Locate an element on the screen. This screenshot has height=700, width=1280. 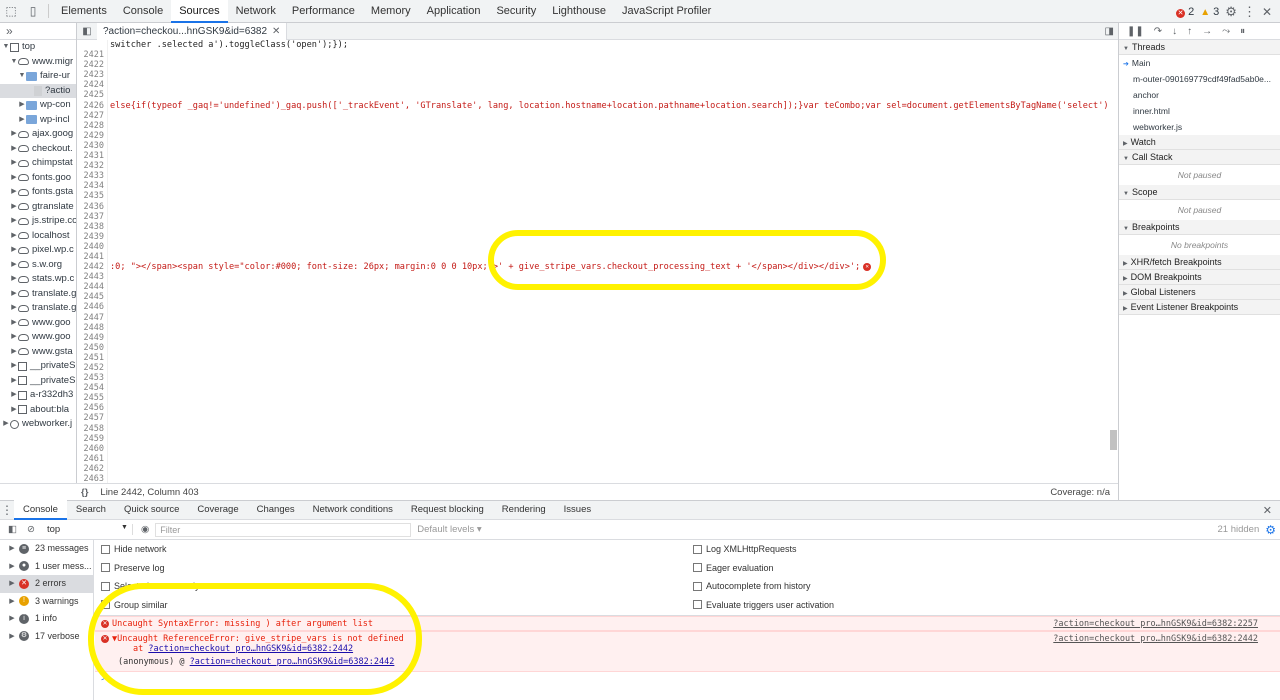
console-settings-gear-icon: ⚙ is located at coordinates (1270, 530).